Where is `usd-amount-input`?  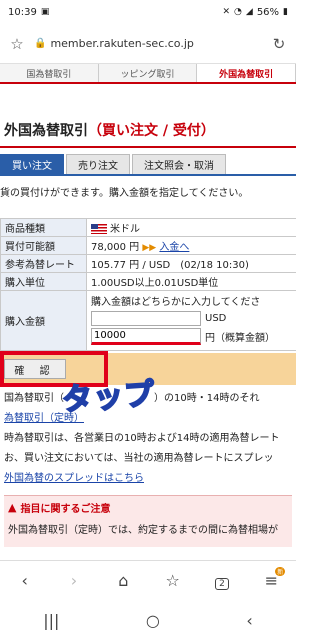
usd-amount-input is located at coordinates (146, 318).